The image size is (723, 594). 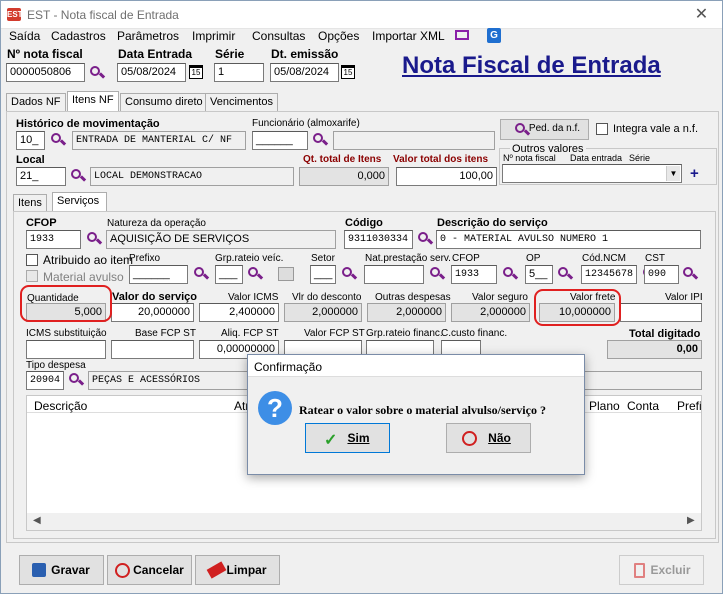 What do you see at coordinates (241, 102) in the screenshot?
I see `tab-vencimentos: Vencimentos` at bounding box center [241, 102].